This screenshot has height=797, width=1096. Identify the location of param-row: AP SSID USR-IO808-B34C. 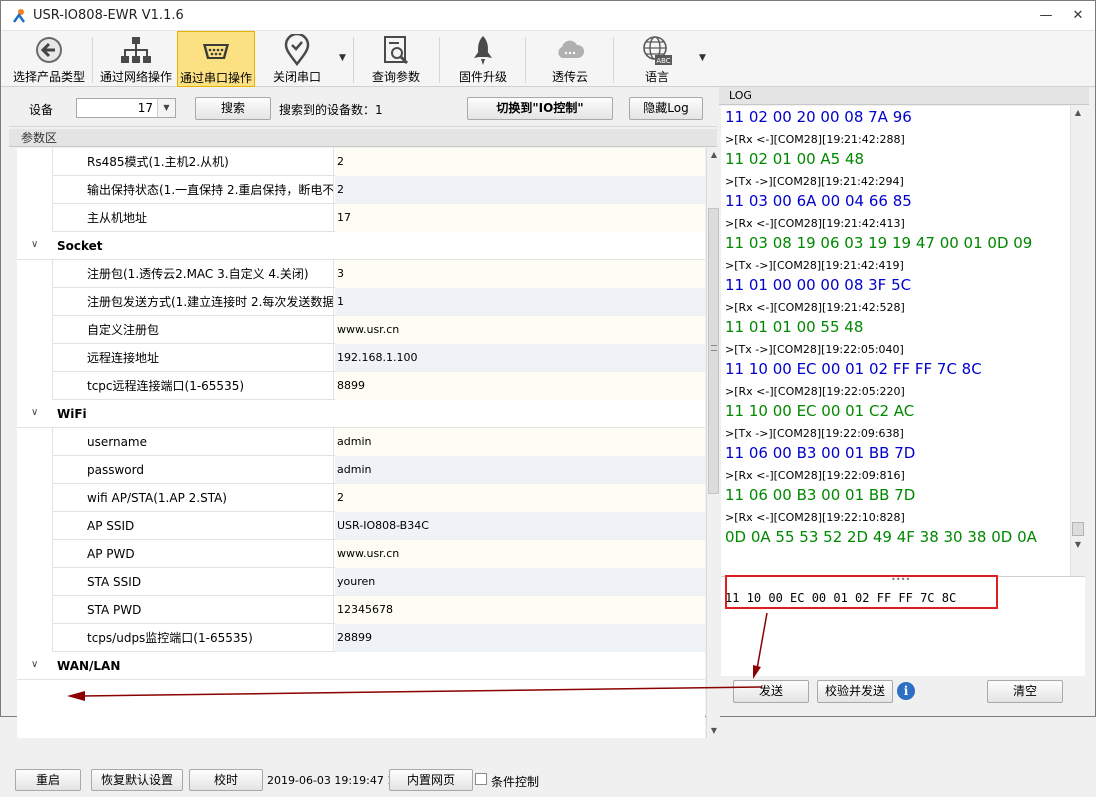
(361, 526).